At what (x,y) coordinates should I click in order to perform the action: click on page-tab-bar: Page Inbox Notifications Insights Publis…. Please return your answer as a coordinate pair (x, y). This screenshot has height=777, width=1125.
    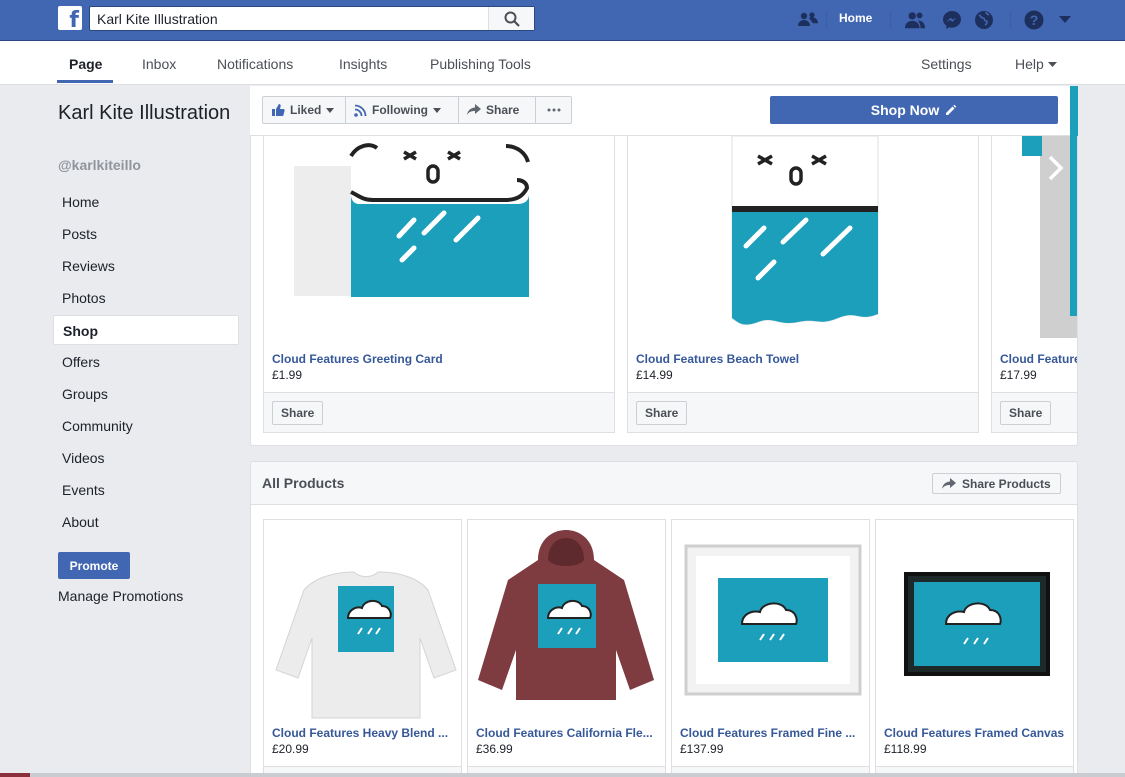
    Looking at the image, I should click on (562, 63).